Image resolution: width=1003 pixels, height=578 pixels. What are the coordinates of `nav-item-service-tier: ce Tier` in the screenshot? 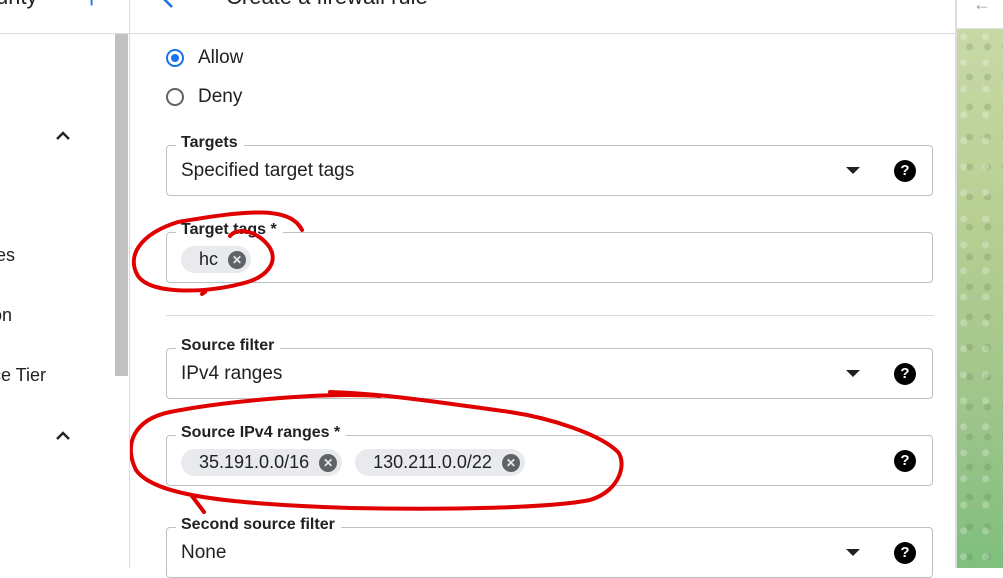 It's located at (23, 375).